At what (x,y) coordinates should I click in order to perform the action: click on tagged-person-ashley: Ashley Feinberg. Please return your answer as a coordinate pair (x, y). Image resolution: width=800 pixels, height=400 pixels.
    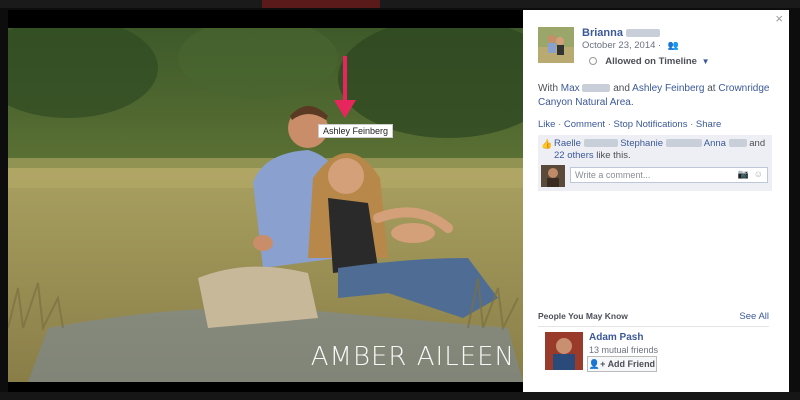
    Looking at the image, I should click on (668, 88).